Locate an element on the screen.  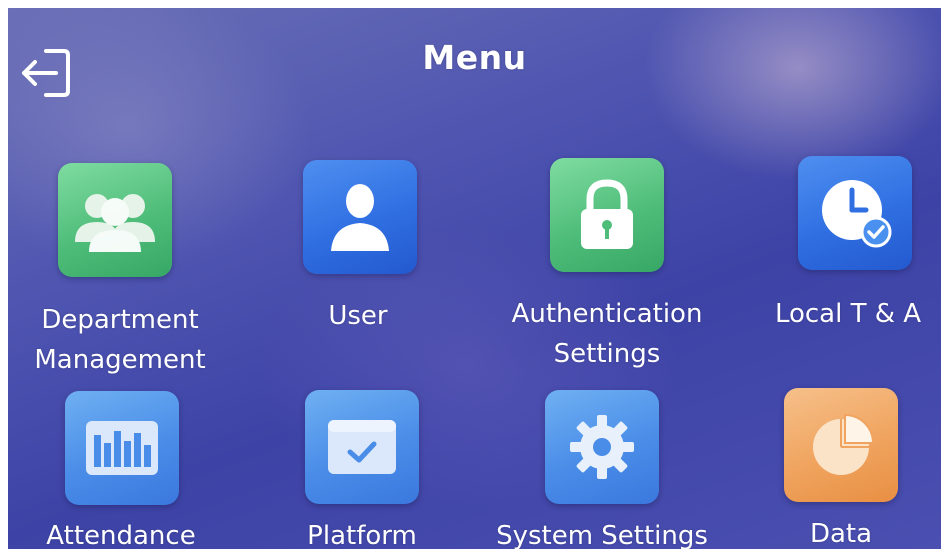
platform-tile is located at coordinates (362, 447).